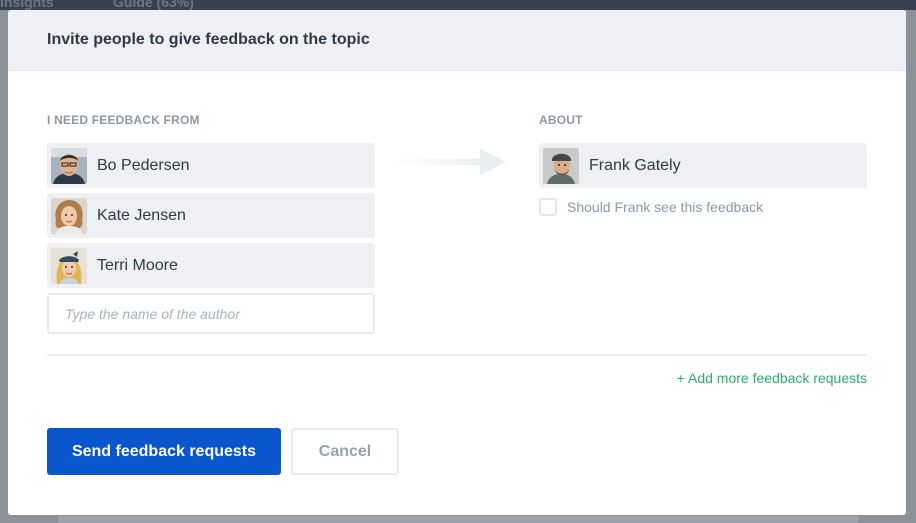 This screenshot has height=523, width=916. Describe the element at coordinates (211, 313) in the screenshot. I see `author-search-input` at that location.